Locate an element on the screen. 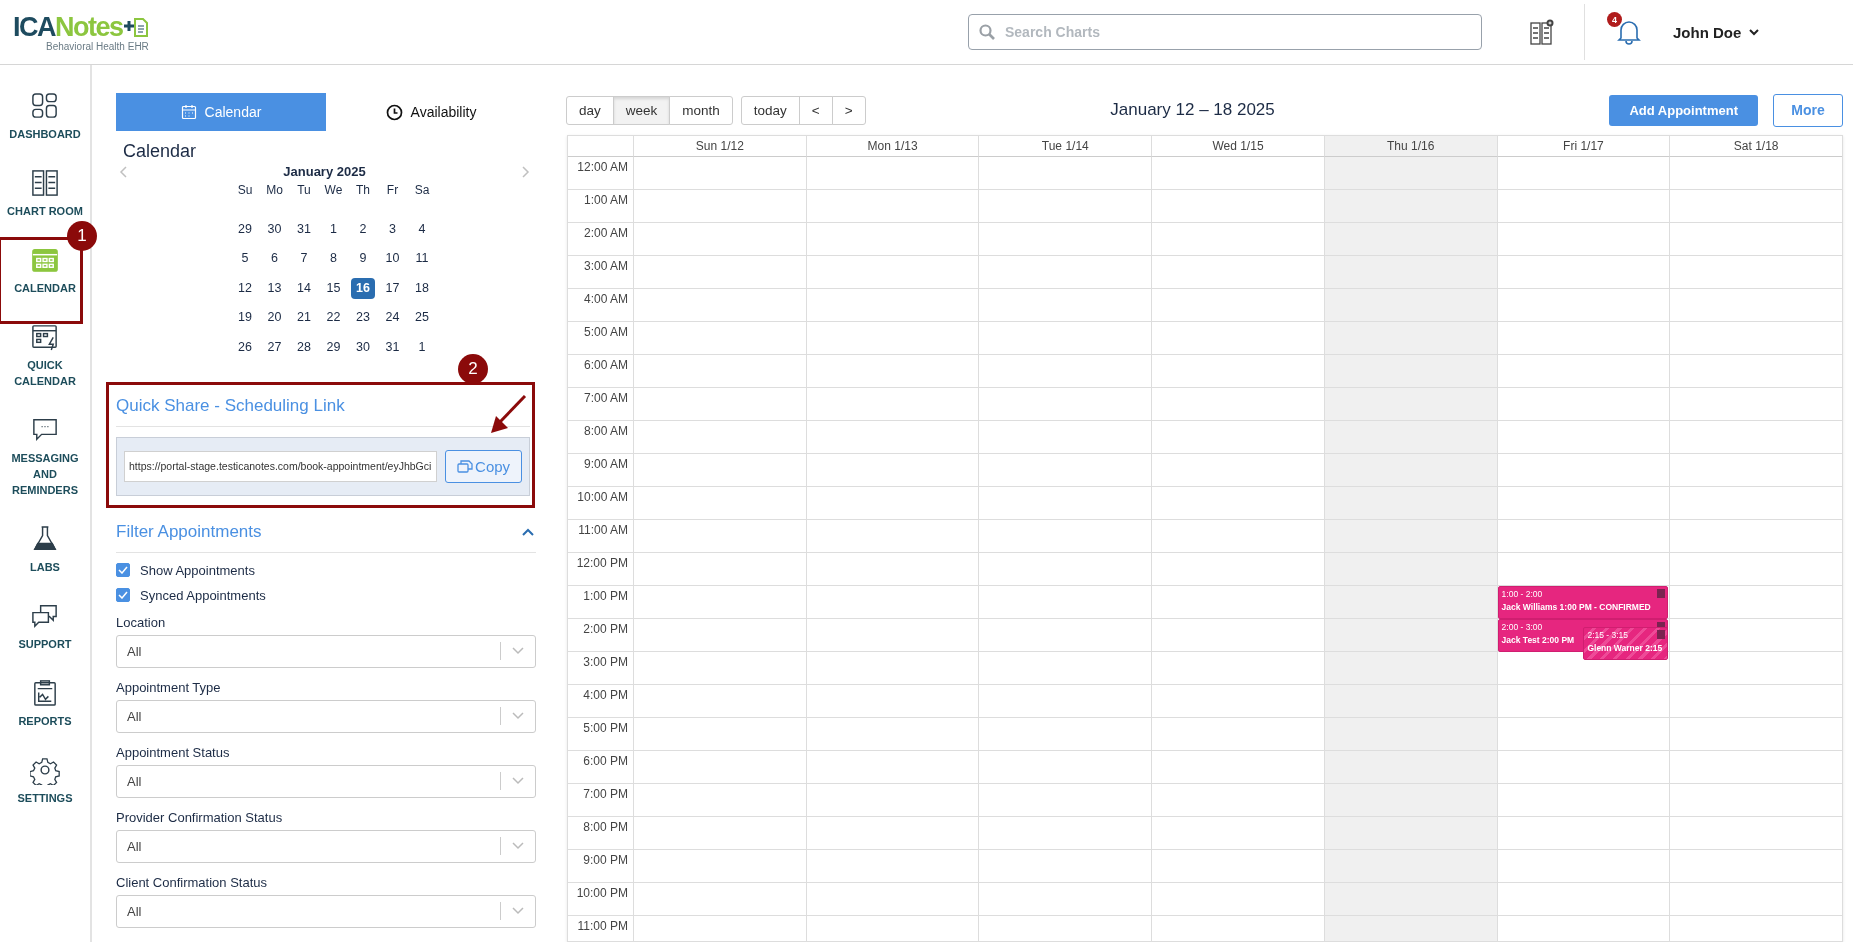  time-label: 2:00 AM is located at coordinates (605, 233).